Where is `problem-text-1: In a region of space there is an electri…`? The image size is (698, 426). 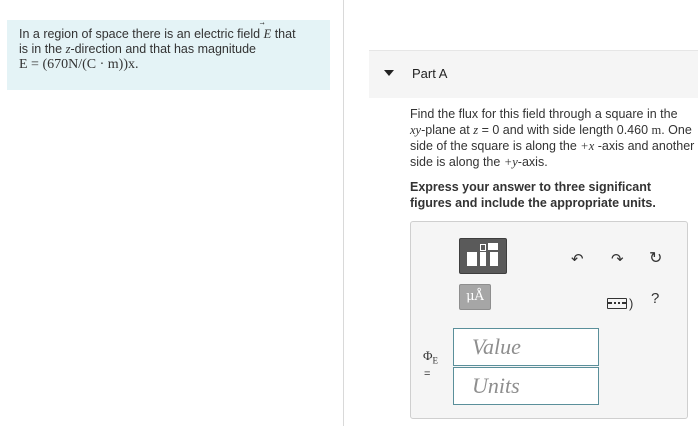
problem-text-1: In a region of space there is an electri… is located at coordinates (141, 34).